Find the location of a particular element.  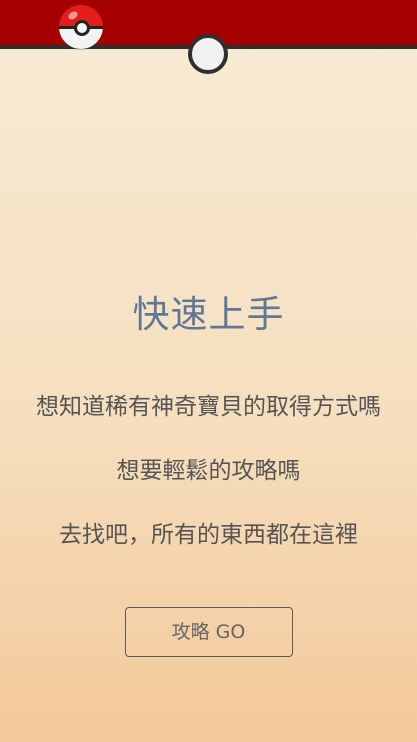

description-line-2: 想要輕鬆的攻略嗎 is located at coordinates (208, 471).